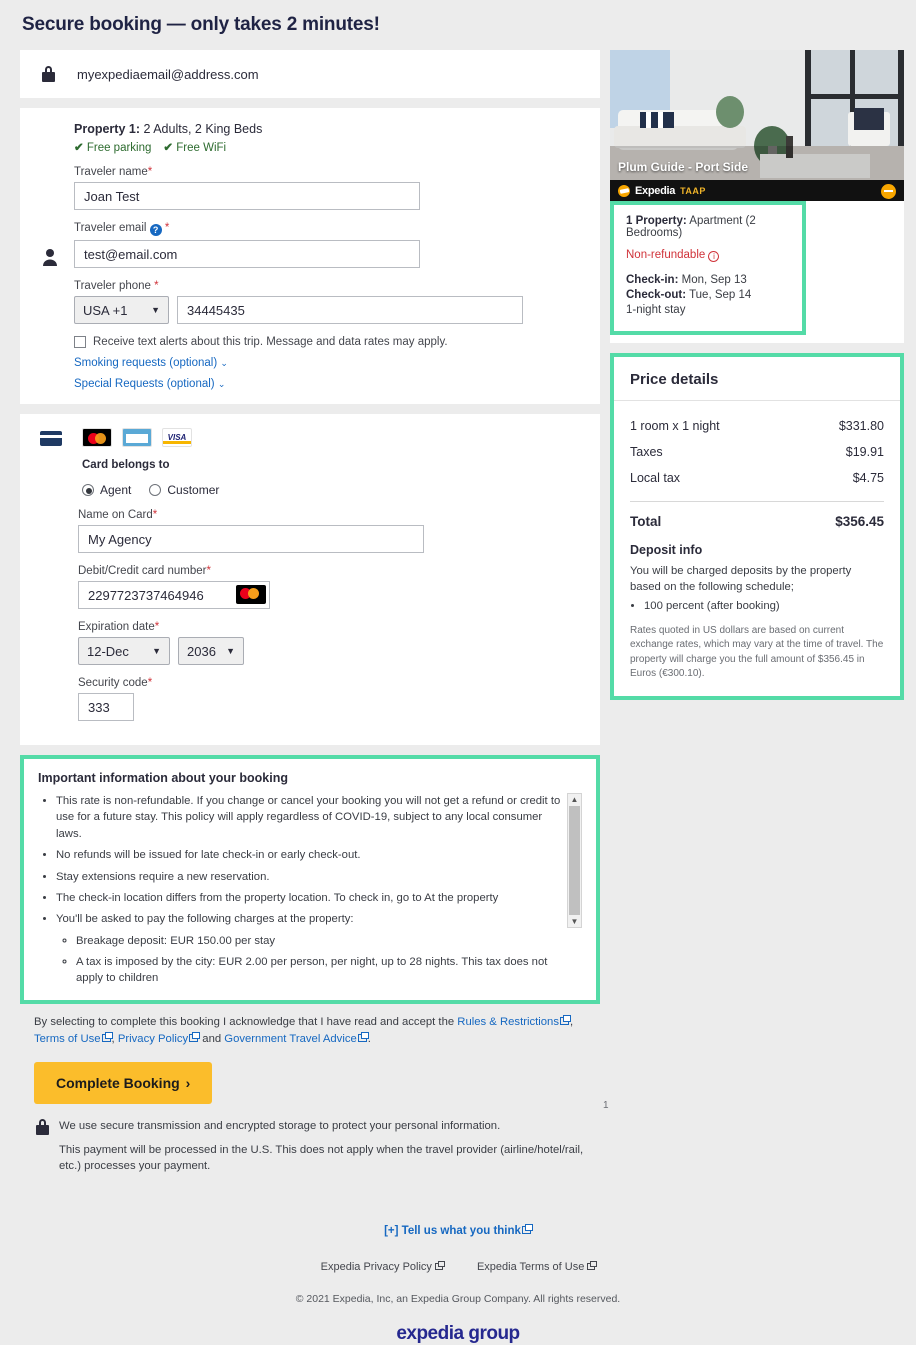 The width and height of the screenshot is (916, 1345). I want to click on card-owner-radiogroup: Agent Customer, so click(333, 490).